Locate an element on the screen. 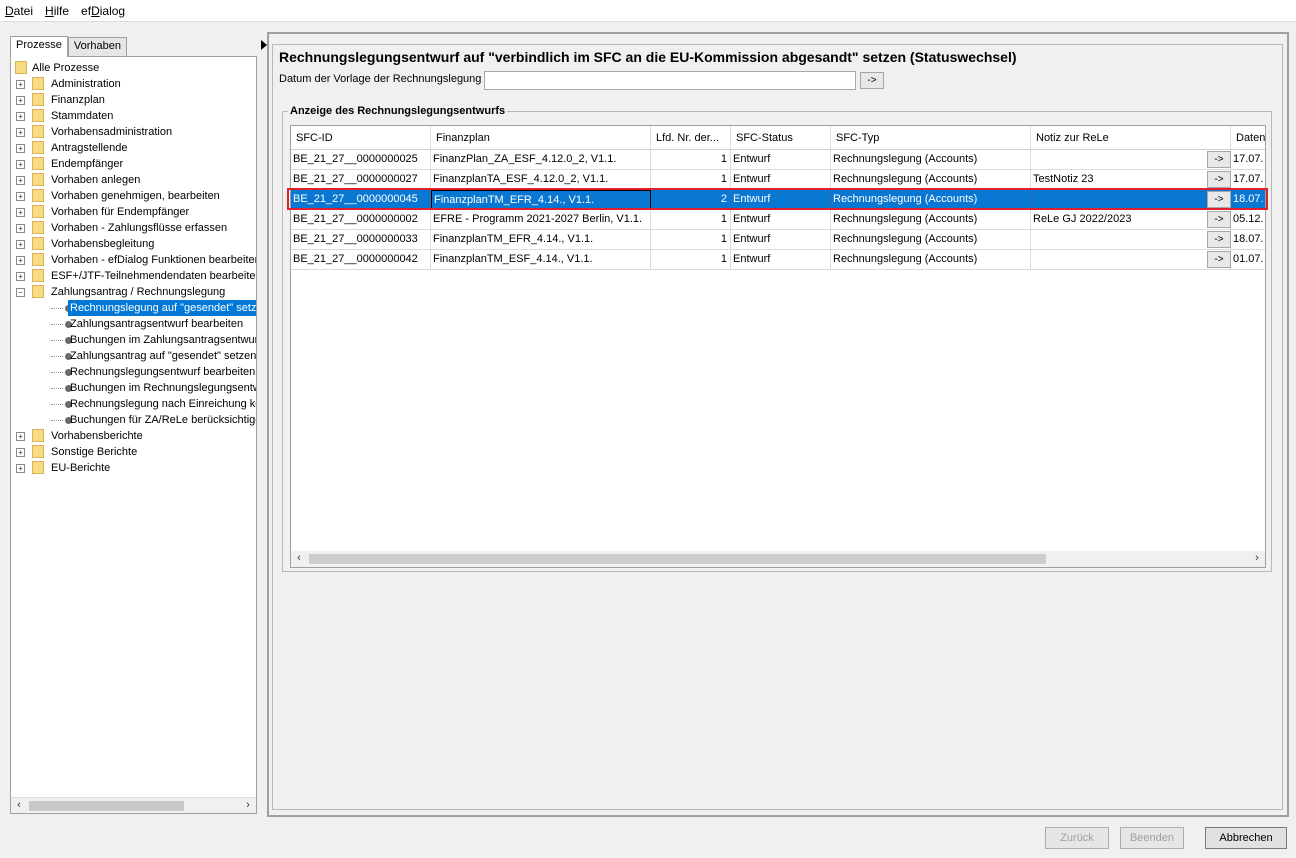 This screenshot has height=858, width=1296. tree-label: Vorhaben genehmigen, bearbeiten is located at coordinates (135, 196).